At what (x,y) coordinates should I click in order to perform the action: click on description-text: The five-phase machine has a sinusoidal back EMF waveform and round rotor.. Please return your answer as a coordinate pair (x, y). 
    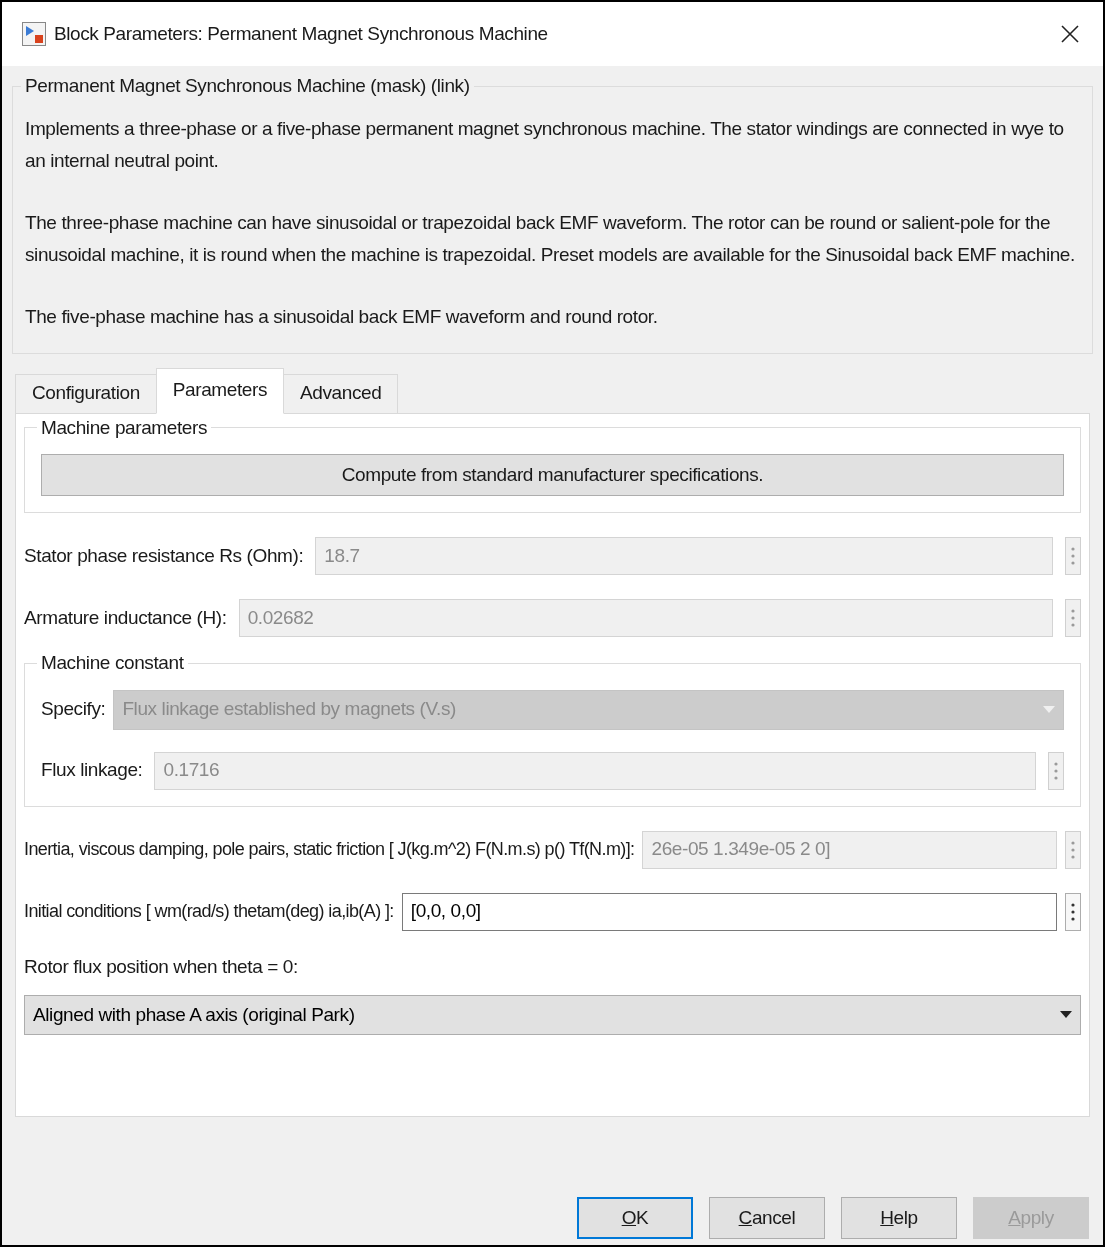
    Looking at the image, I should click on (342, 316).